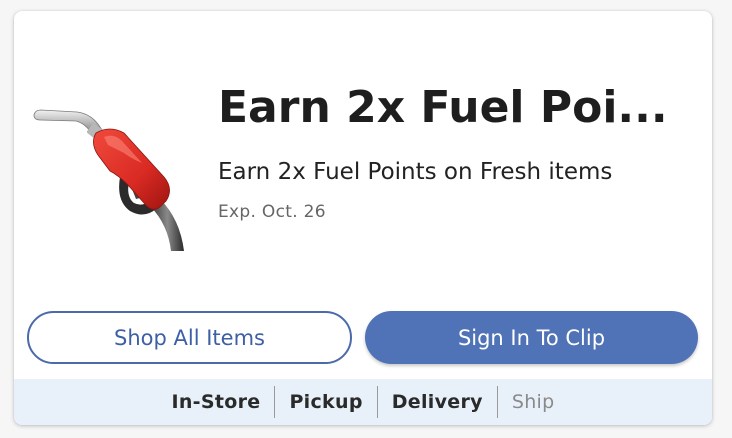  I want to click on modality-delivery: Delivery, so click(437, 402).